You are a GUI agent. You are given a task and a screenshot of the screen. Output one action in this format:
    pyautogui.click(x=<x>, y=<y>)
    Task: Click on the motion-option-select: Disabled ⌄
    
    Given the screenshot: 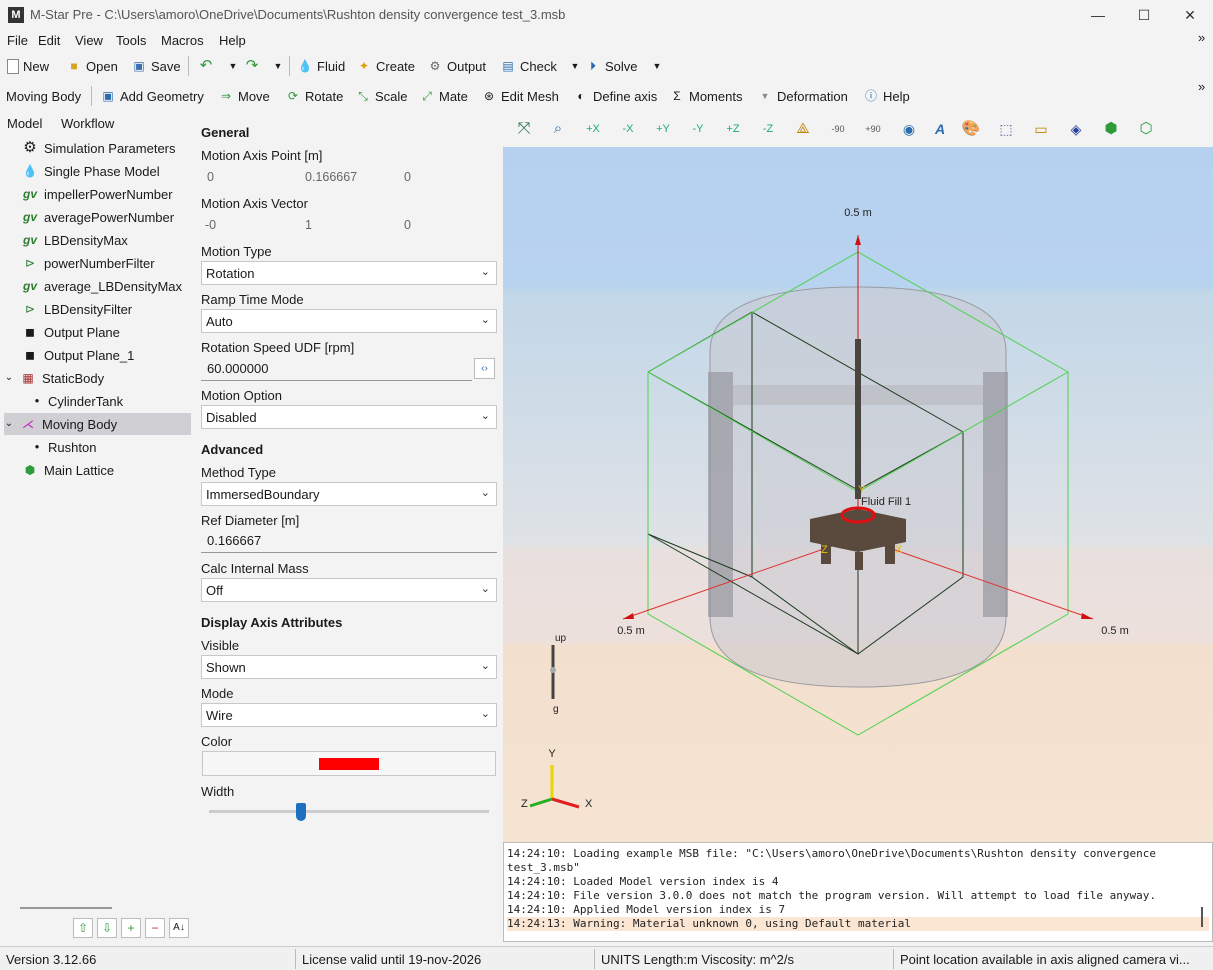 What is the action you would take?
    pyautogui.click(x=349, y=417)
    